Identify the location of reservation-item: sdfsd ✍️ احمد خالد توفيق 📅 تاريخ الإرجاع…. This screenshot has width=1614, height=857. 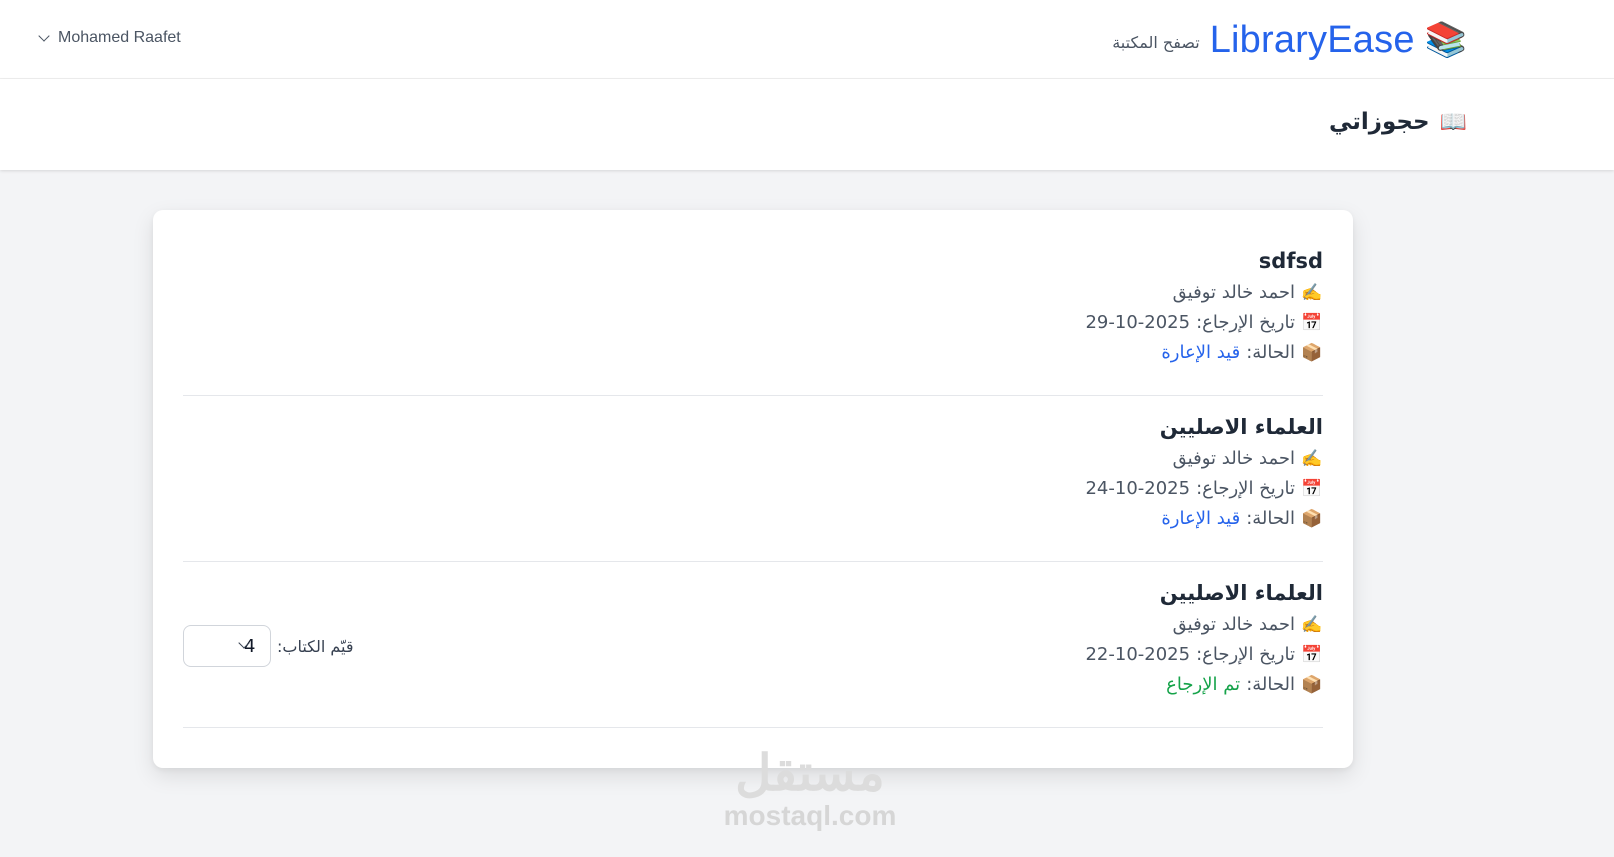
(753, 313).